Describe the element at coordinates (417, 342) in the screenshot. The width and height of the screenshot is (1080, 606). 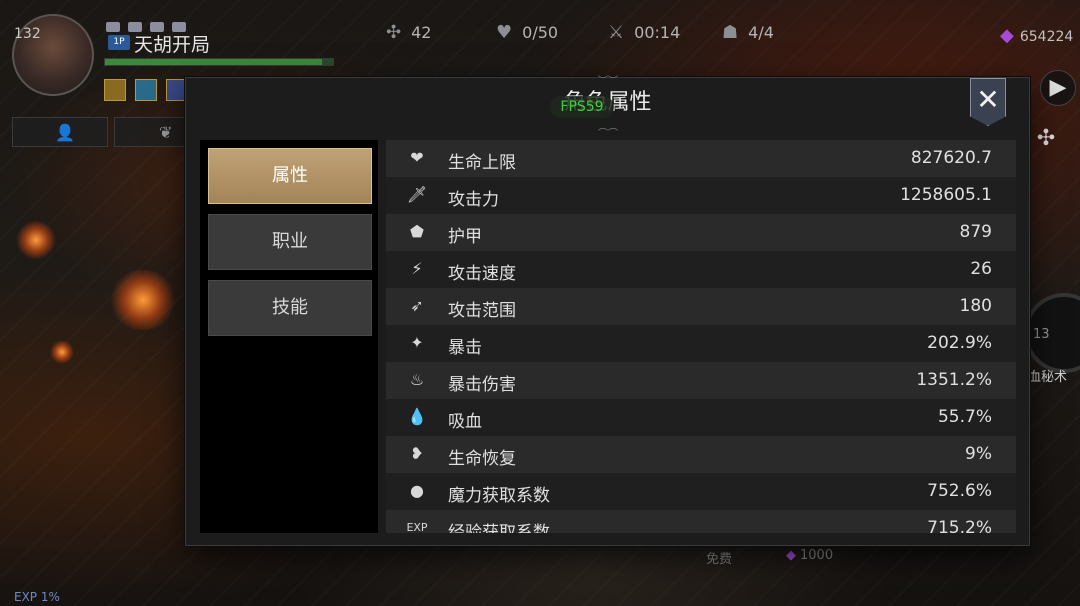
I see `critical-icon: ✦` at that location.